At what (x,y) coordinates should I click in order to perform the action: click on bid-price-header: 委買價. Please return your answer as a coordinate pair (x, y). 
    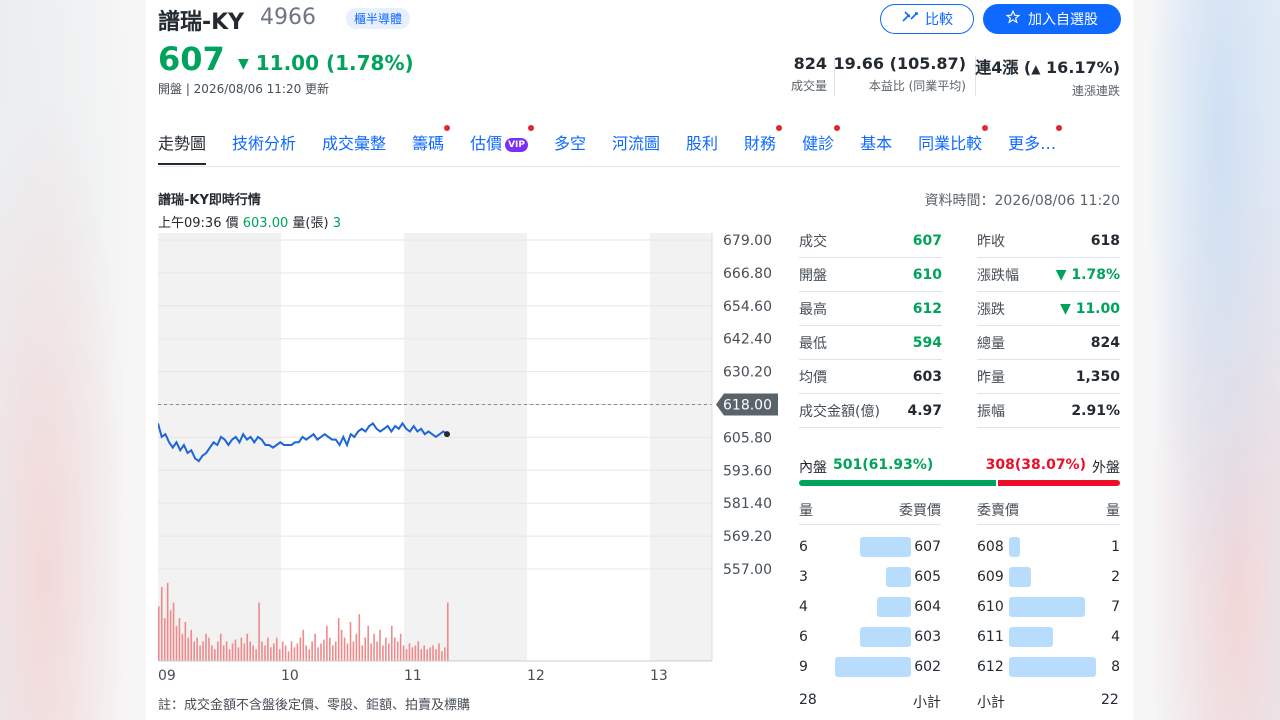
    Looking at the image, I should click on (920, 511).